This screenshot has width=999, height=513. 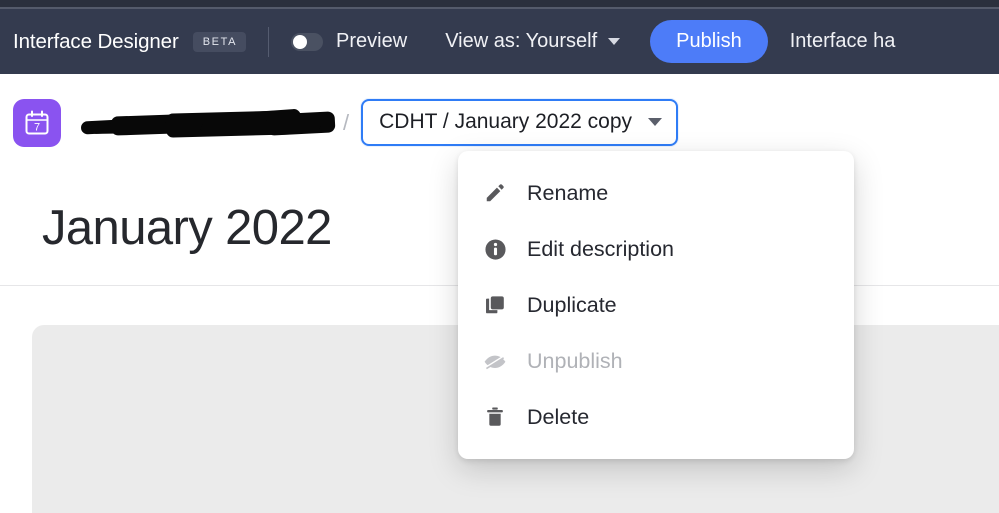 What do you see at coordinates (709, 41) in the screenshot?
I see `publish-button: Publish` at bounding box center [709, 41].